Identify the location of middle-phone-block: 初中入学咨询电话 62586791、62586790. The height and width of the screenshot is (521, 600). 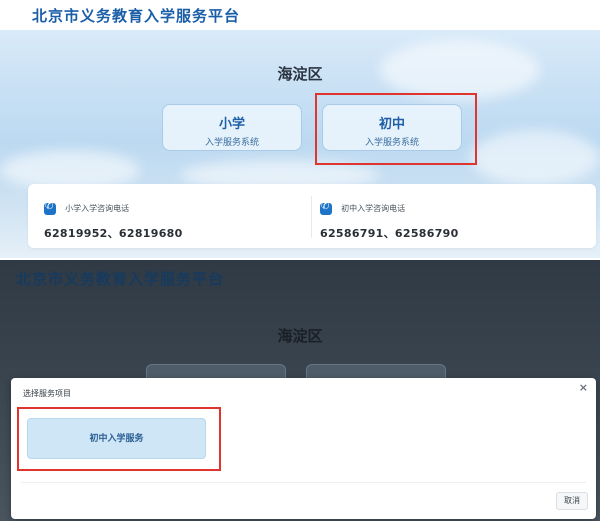
(389, 219).